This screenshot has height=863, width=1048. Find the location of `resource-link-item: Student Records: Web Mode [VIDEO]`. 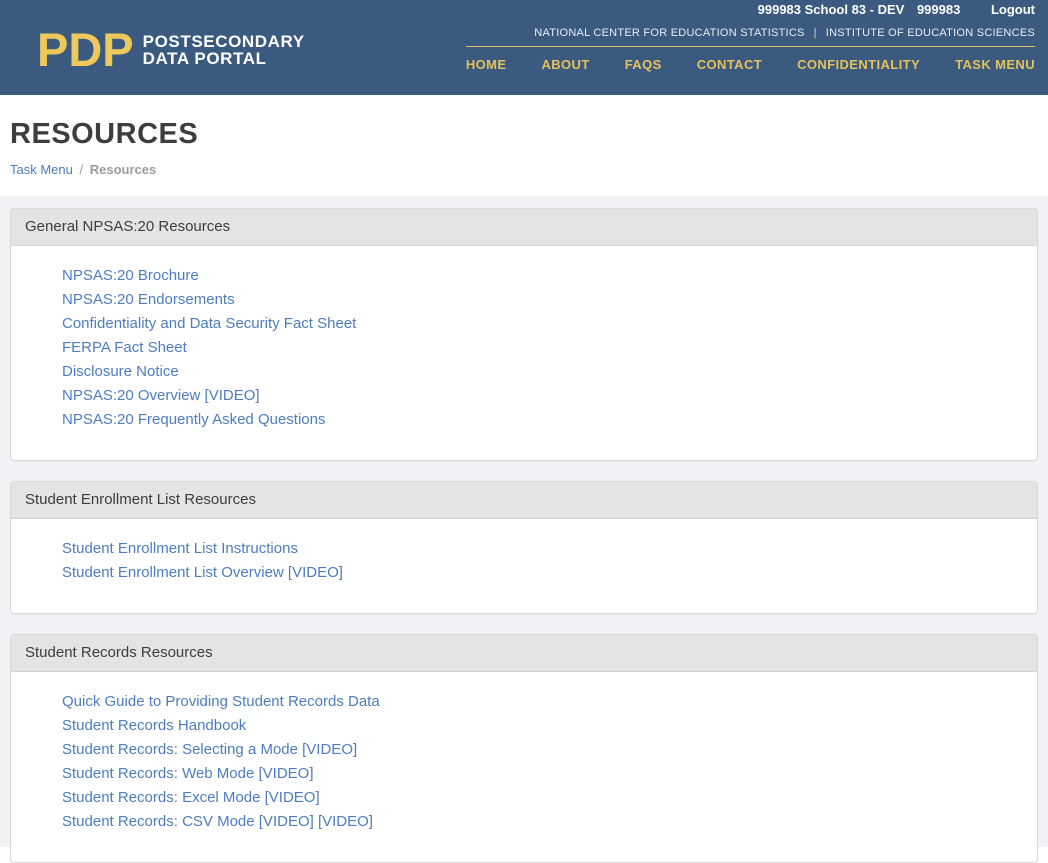

resource-link-item: Student Records: Web Mode [VIDEO] is located at coordinates (542, 774).